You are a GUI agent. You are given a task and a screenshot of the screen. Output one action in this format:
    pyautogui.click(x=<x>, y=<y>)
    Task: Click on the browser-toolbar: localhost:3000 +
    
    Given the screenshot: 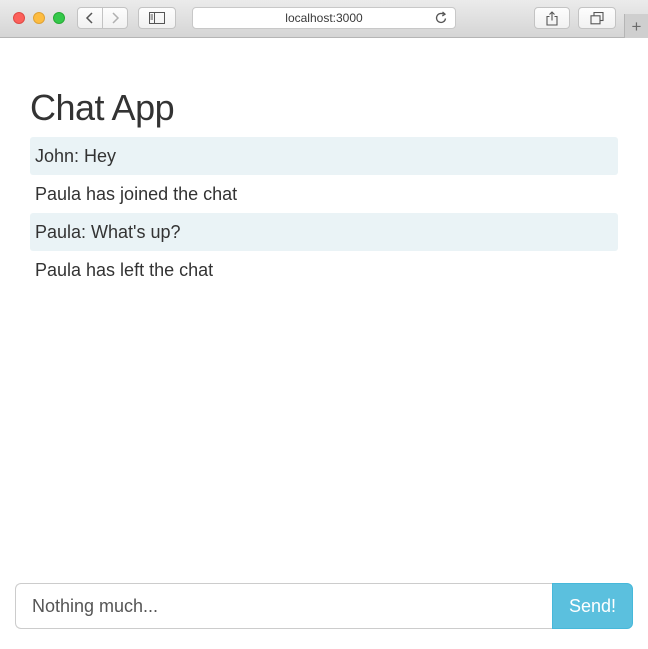 What is the action you would take?
    pyautogui.click(x=324, y=19)
    